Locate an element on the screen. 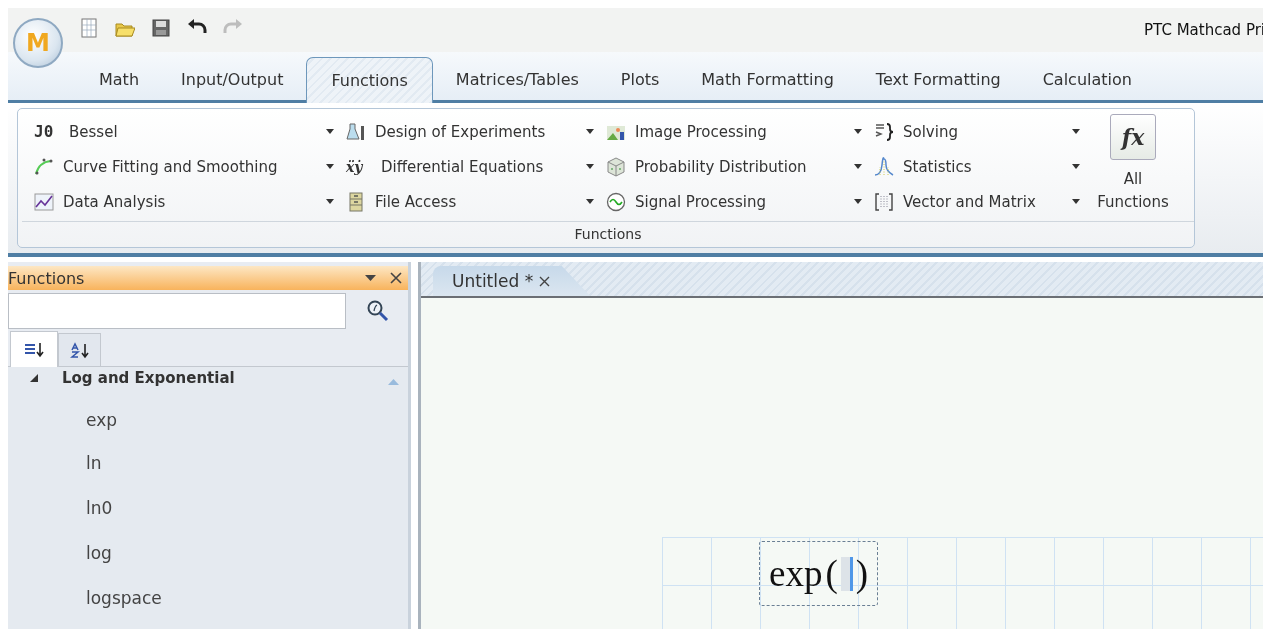 The height and width of the screenshot is (629, 1263). ribbon-tab: Functions is located at coordinates (369, 80).